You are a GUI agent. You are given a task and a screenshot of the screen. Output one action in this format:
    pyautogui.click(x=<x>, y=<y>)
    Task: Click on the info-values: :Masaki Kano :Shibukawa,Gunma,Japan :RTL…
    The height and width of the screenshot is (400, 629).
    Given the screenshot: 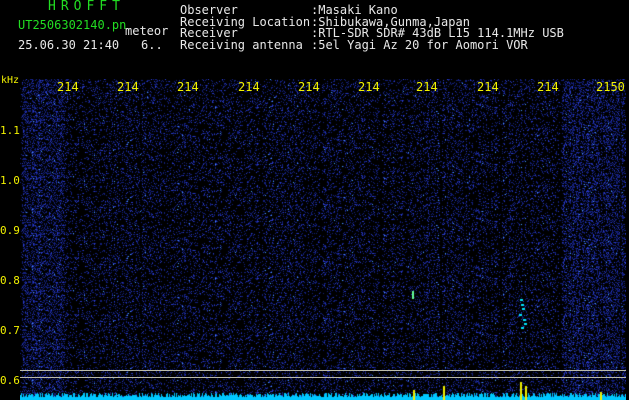 What is the action you would take?
    pyautogui.click(x=437, y=28)
    